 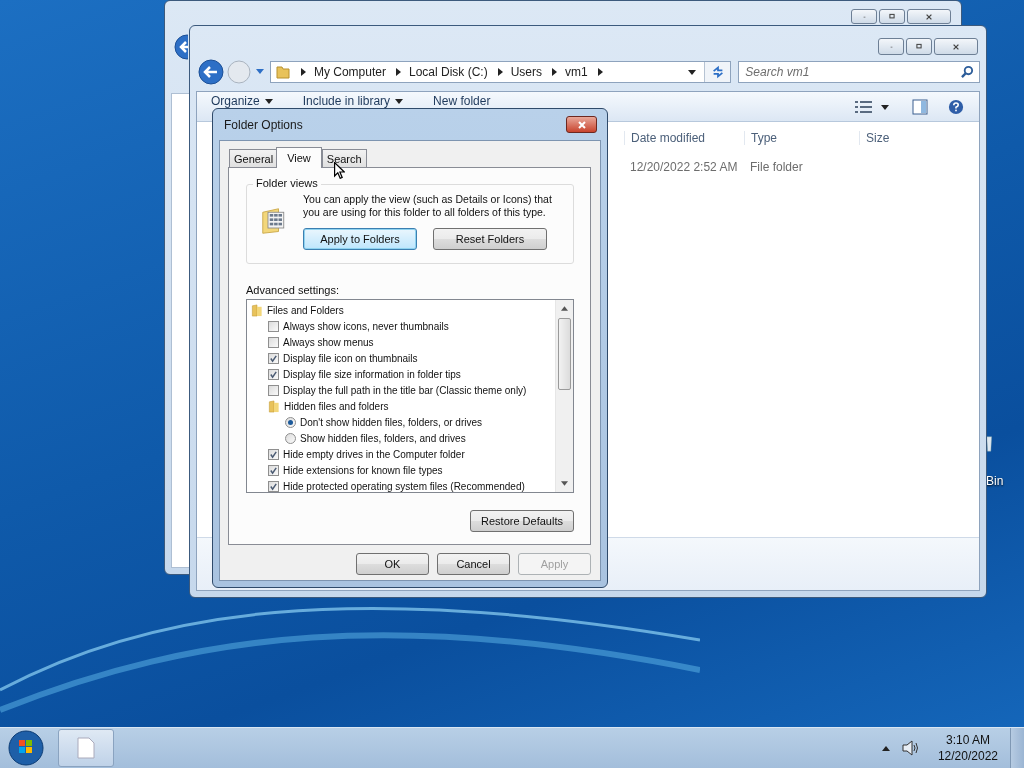 I want to click on scrollbar, so click(x=564, y=396).